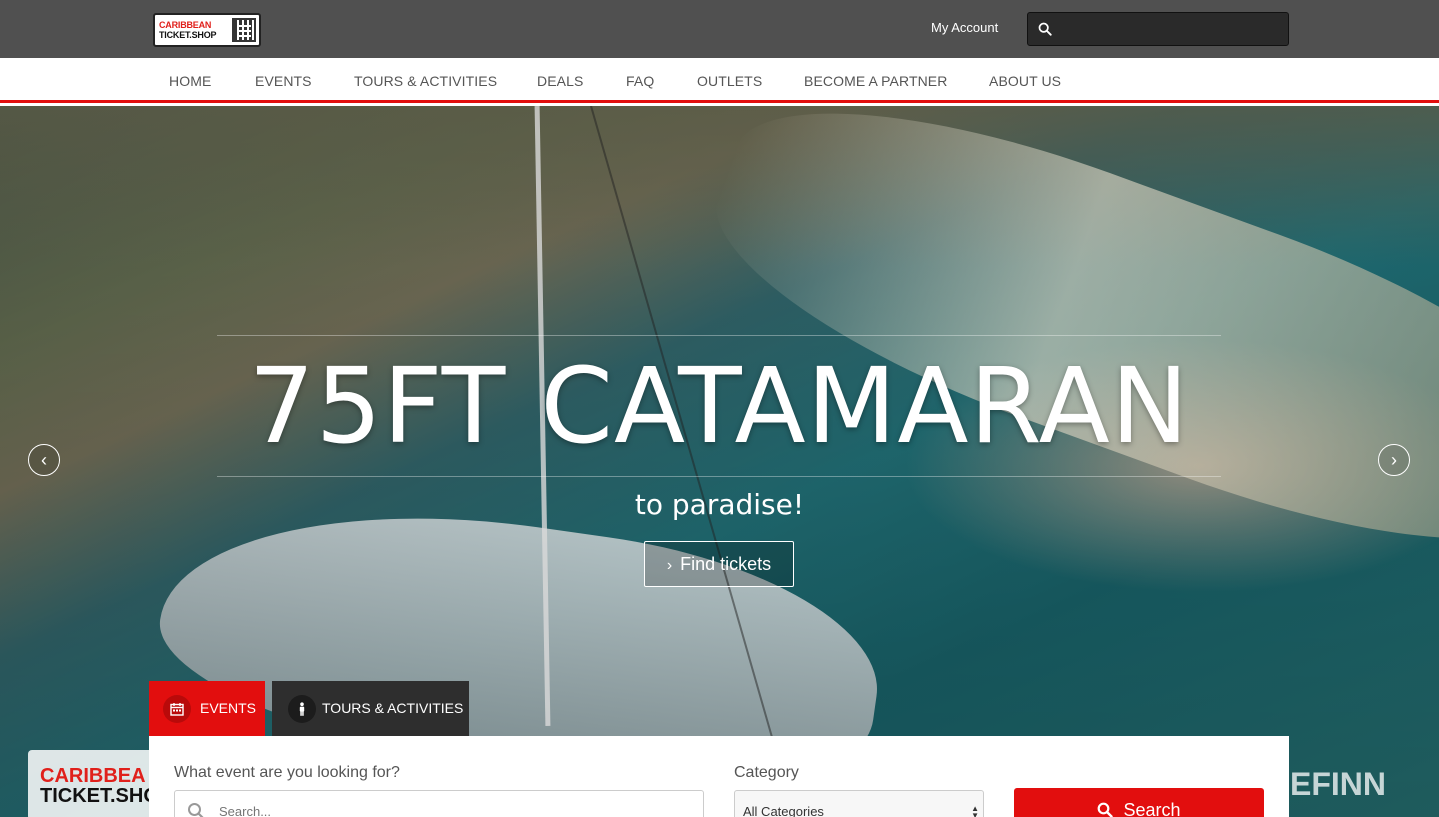 The image size is (1439, 817). Describe the element at coordinates (1338, 784) in the screenshot. I see `hero-brand-watermark: EFINN` at that location.